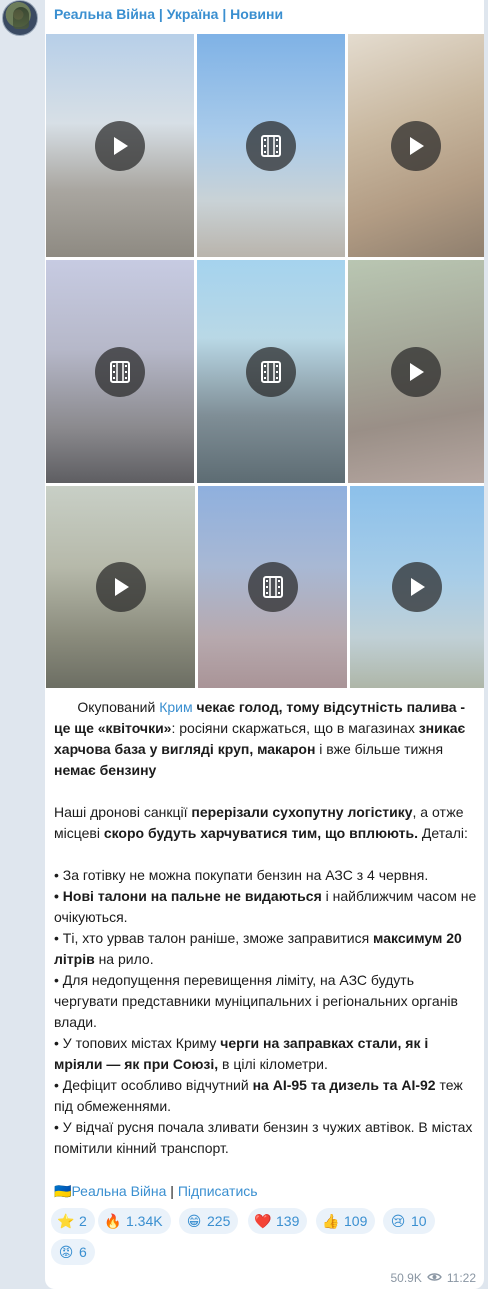 This screenshot has height=1289, width=488. Describe the element at coordinates (288, 1221) in the screenshot. I see `reaction-count: 139` at that location.